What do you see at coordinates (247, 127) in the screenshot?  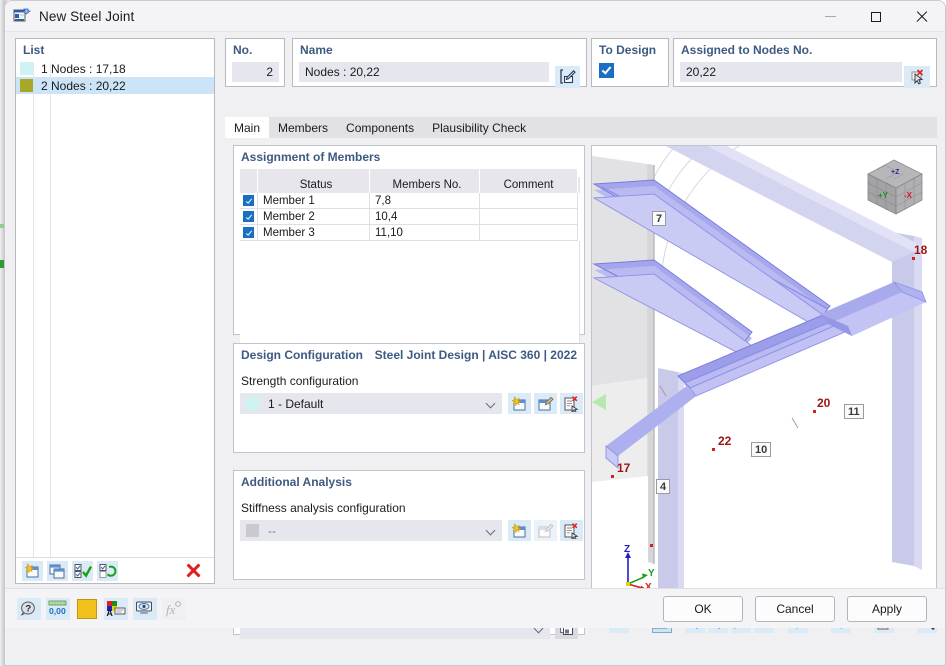 I see `tab-main: Main` at bounding box center [247, 127].